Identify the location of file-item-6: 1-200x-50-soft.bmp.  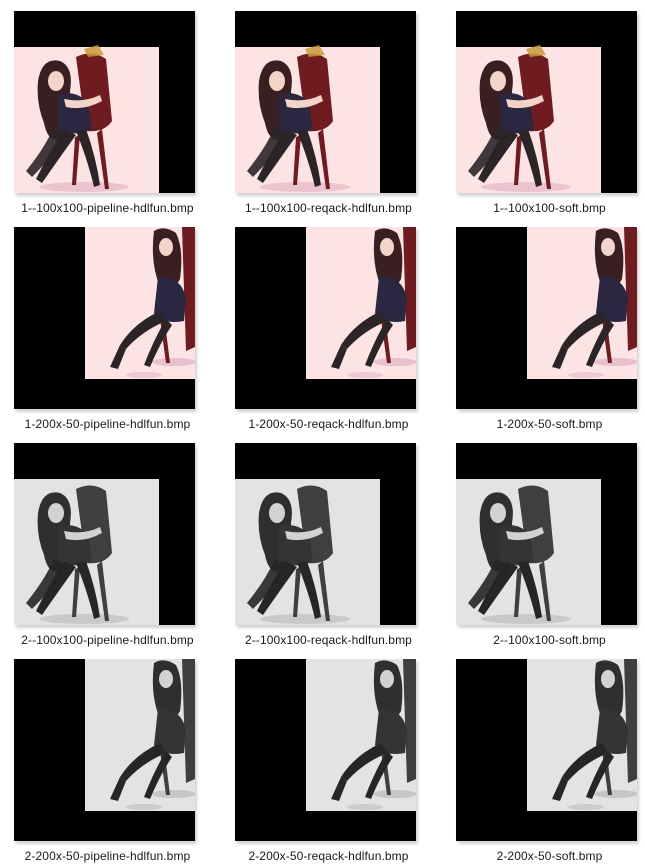
(543, 324).